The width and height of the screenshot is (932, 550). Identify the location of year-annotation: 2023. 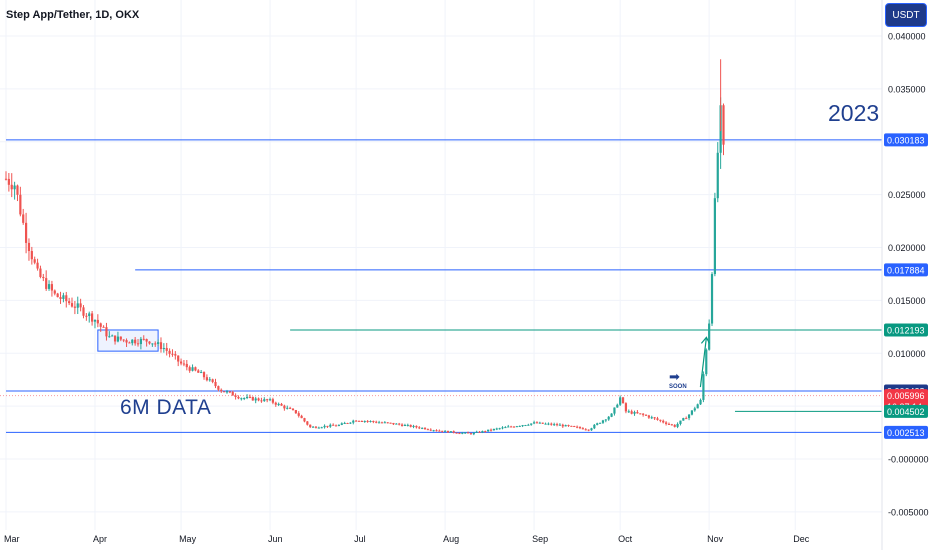
(854, 113).